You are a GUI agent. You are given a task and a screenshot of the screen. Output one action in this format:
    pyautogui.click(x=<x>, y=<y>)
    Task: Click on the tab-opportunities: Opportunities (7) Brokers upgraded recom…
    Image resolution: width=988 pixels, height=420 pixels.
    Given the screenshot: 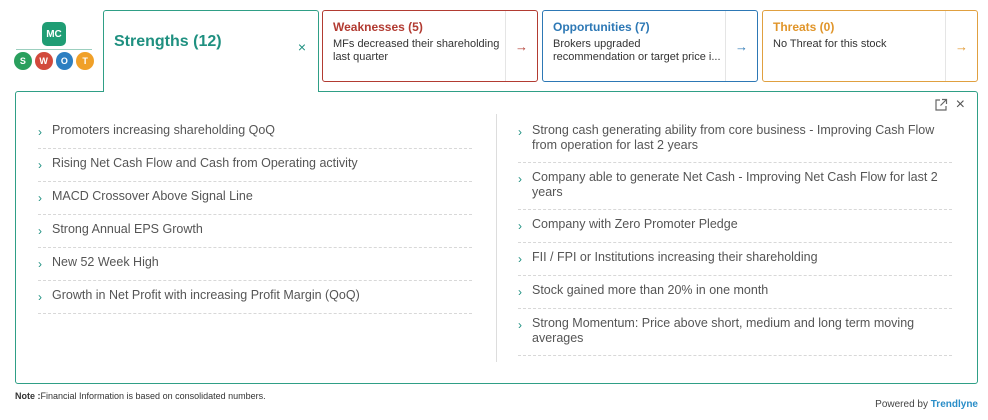 What is the action you would take?
    pyautogui.click(x=650, y=46)
    